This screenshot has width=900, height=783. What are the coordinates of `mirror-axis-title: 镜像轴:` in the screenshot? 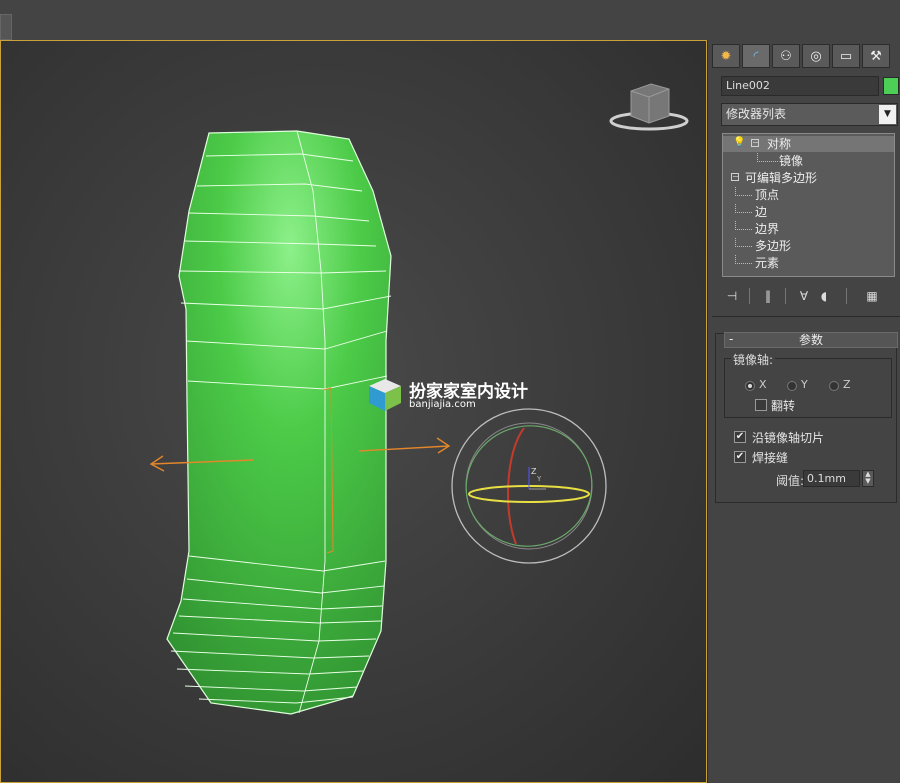 It's located at (753, 359).